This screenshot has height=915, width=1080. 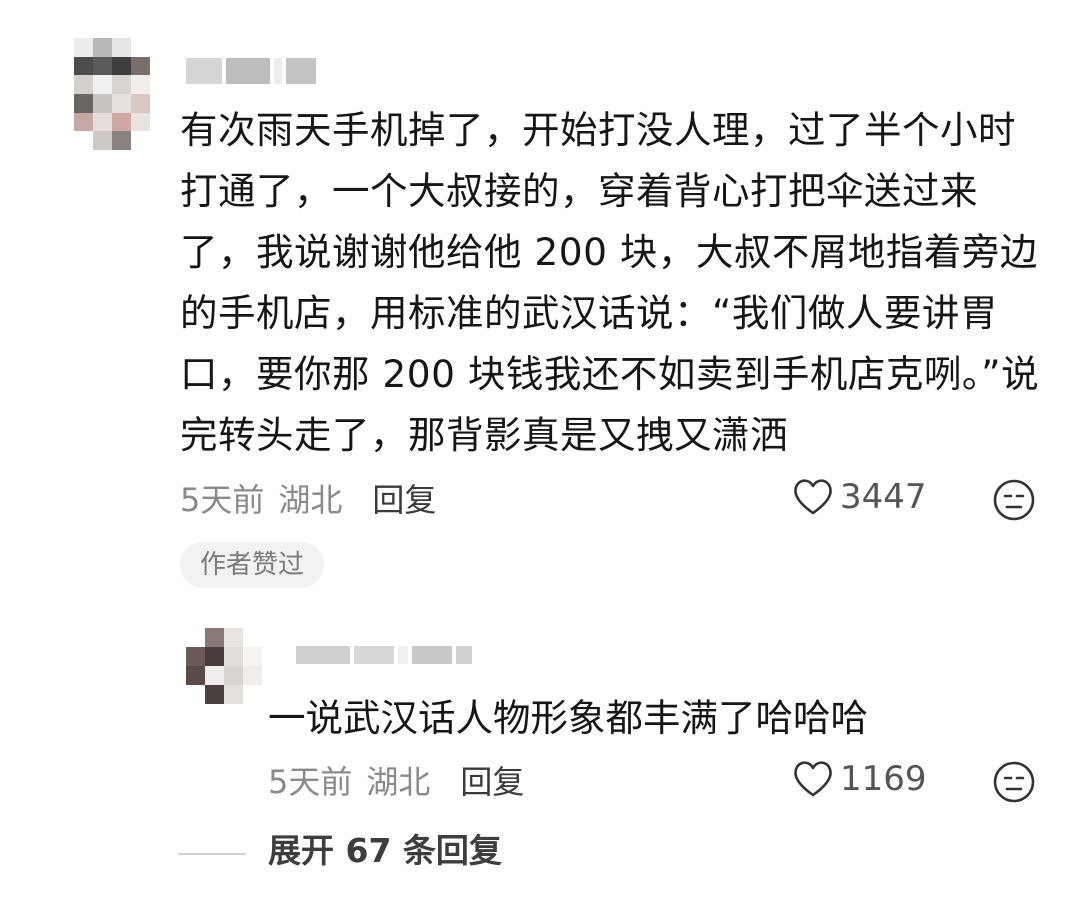 What do you see at coordinates (222, 500) in the screenshot?
I see `comment-time: 5天前` at bounding box center [222, 500].